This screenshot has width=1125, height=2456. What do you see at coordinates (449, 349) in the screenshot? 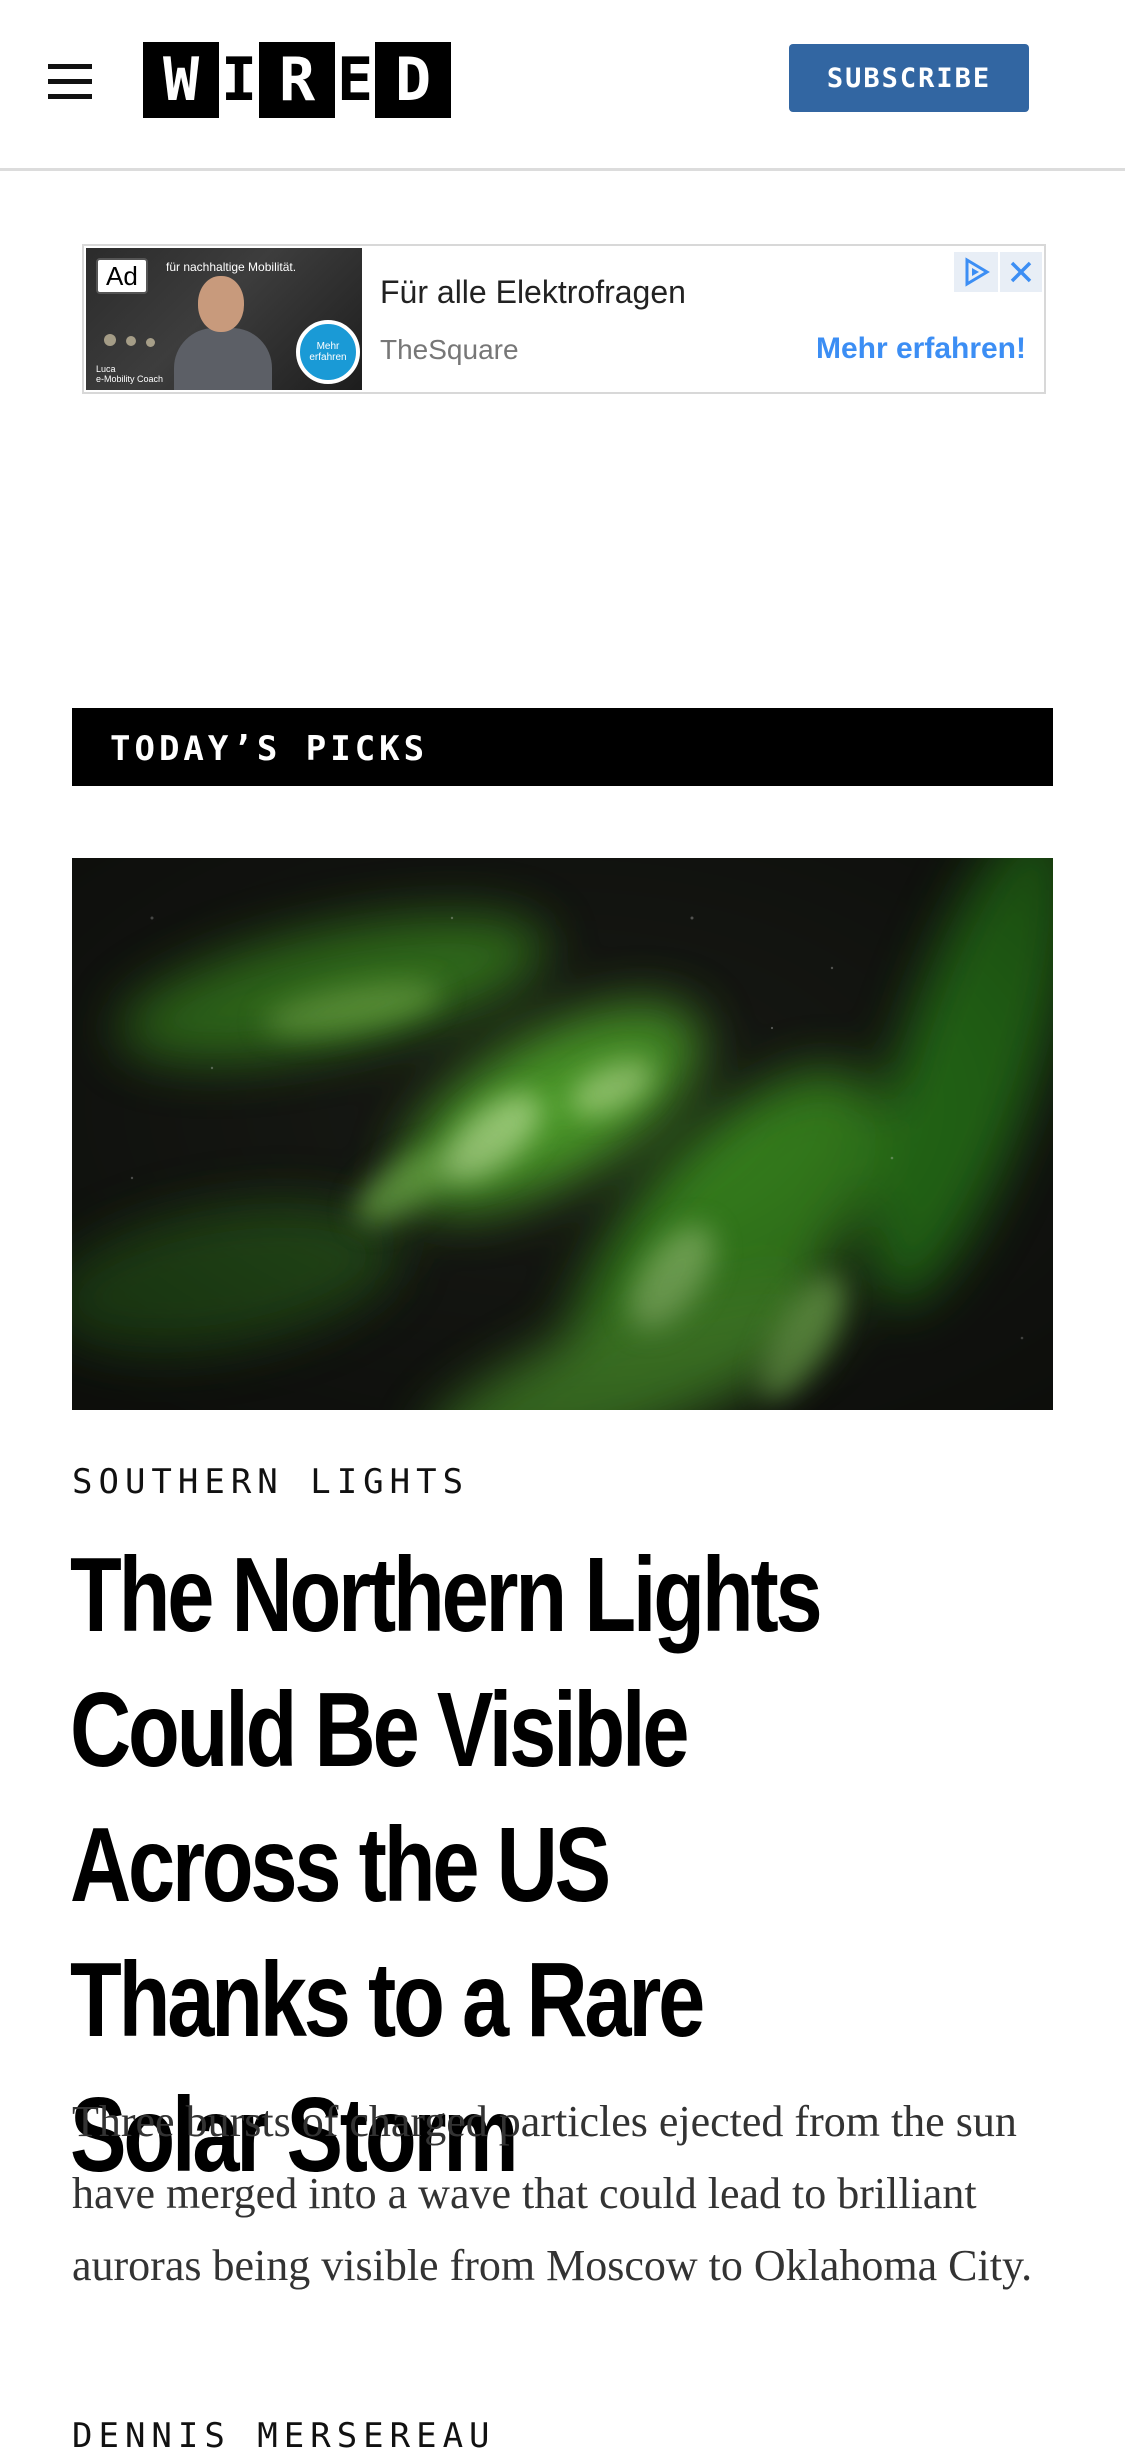
I see `ad-source: TheSquare` at bounding box center [449, 349].